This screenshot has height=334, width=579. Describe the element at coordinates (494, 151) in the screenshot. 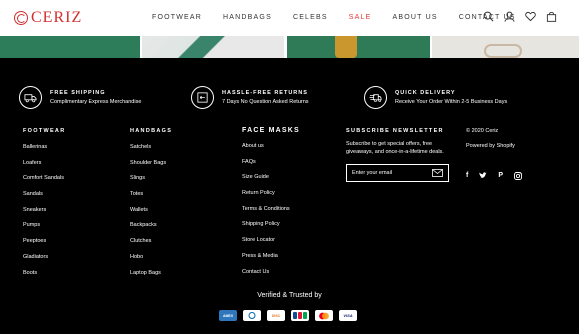

I see `powered-by-link: Powered by Shopify` at that location.